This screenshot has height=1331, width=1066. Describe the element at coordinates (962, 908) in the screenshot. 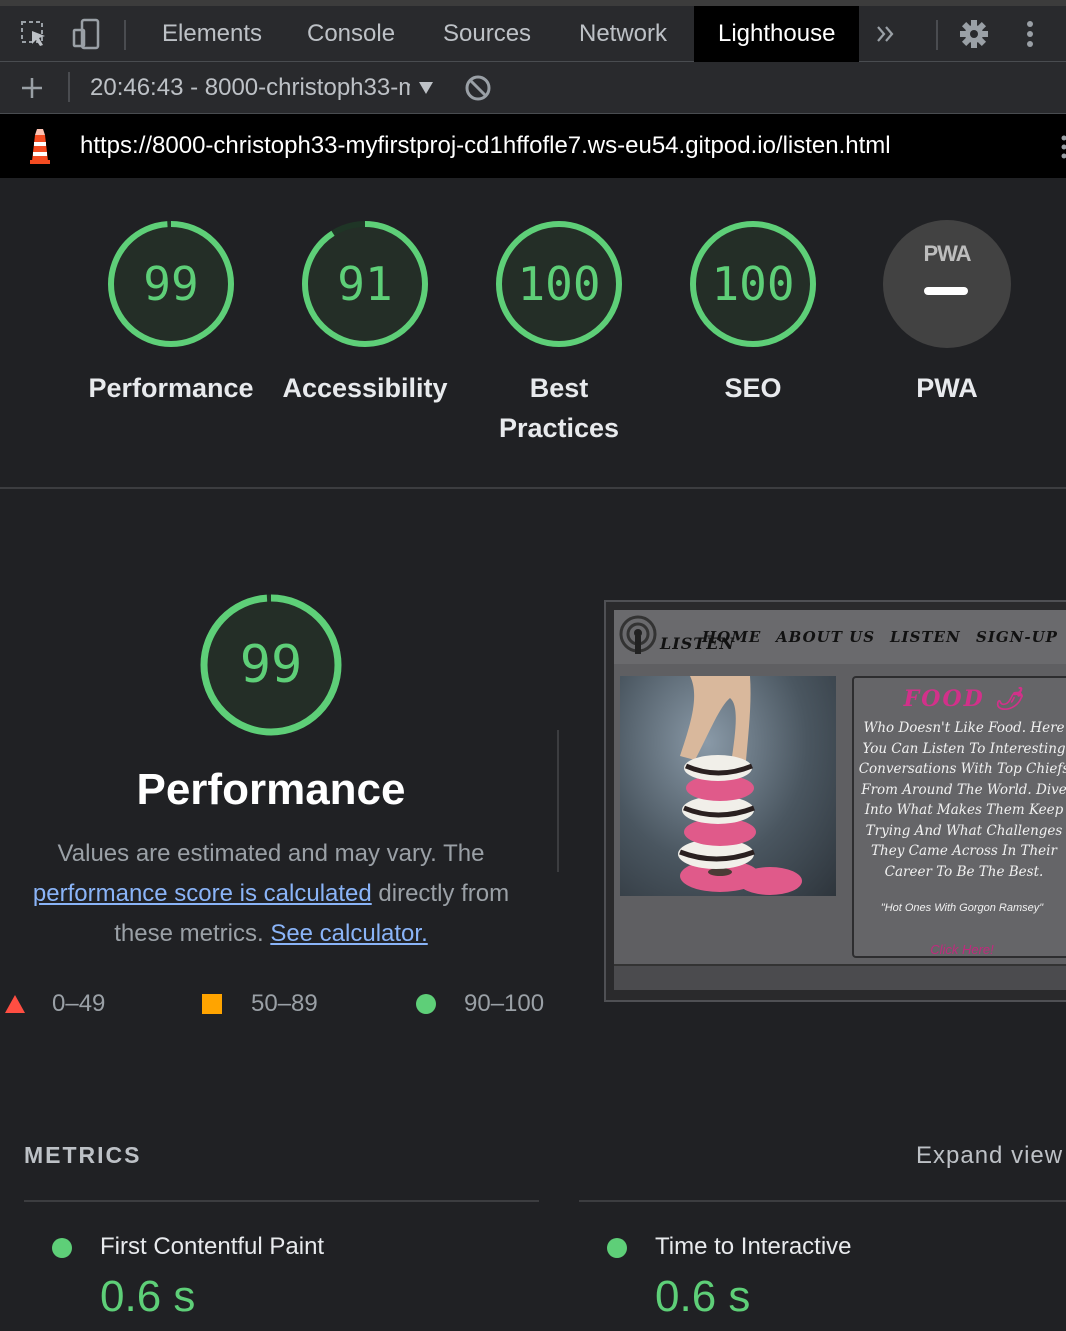

I see `screenshot-card-quote: "Hot Ones With Gorgon Ramsey"` at that location.